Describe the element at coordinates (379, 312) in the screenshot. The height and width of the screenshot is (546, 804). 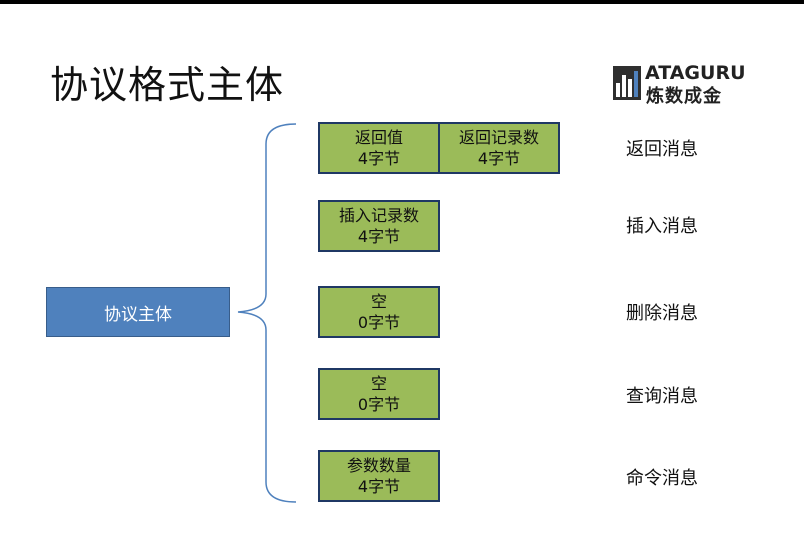
I see `field-box-delete-empty: 空 0字节` at that location.